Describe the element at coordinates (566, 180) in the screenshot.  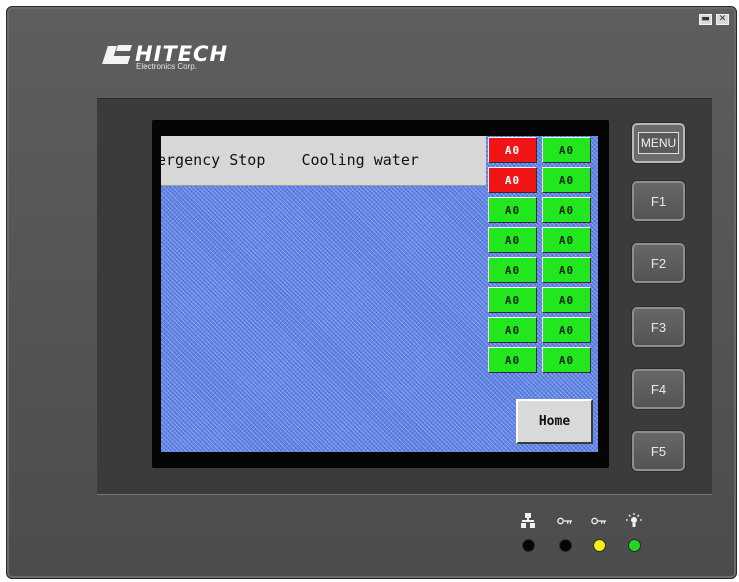
I see `indicator-2-2: A0` at that location.